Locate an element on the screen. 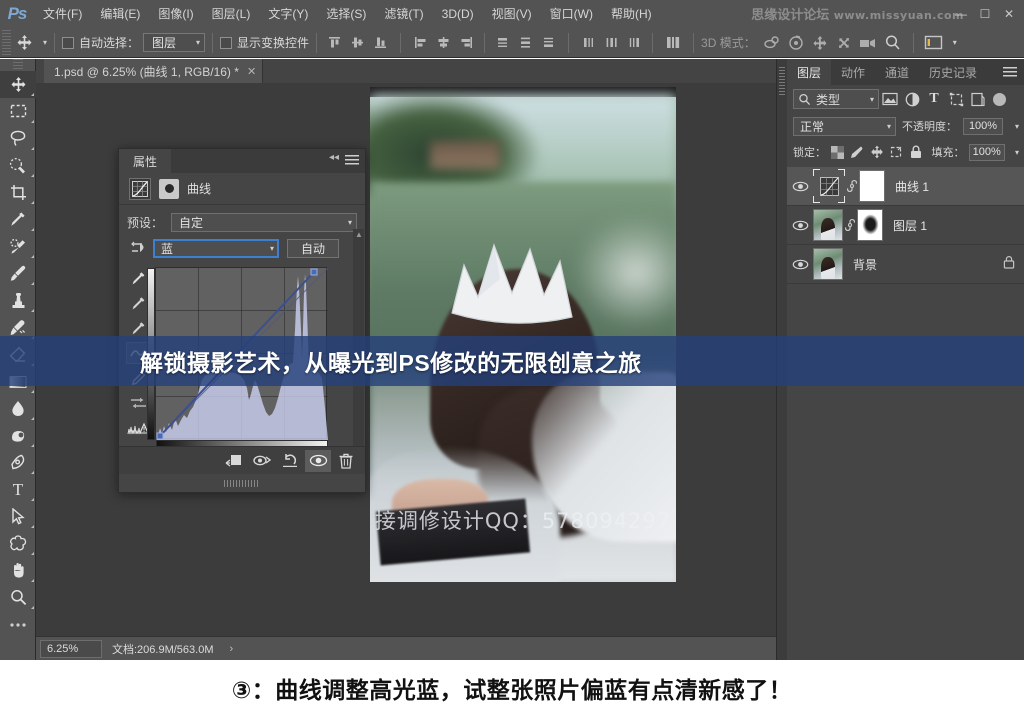 Image resolution: width=1024 pixels, height=716 pixels. document-tab: 1.psd @ 6.25% (曲线 1, RGB/16) * ✕ is located at coordinates (154, 71).